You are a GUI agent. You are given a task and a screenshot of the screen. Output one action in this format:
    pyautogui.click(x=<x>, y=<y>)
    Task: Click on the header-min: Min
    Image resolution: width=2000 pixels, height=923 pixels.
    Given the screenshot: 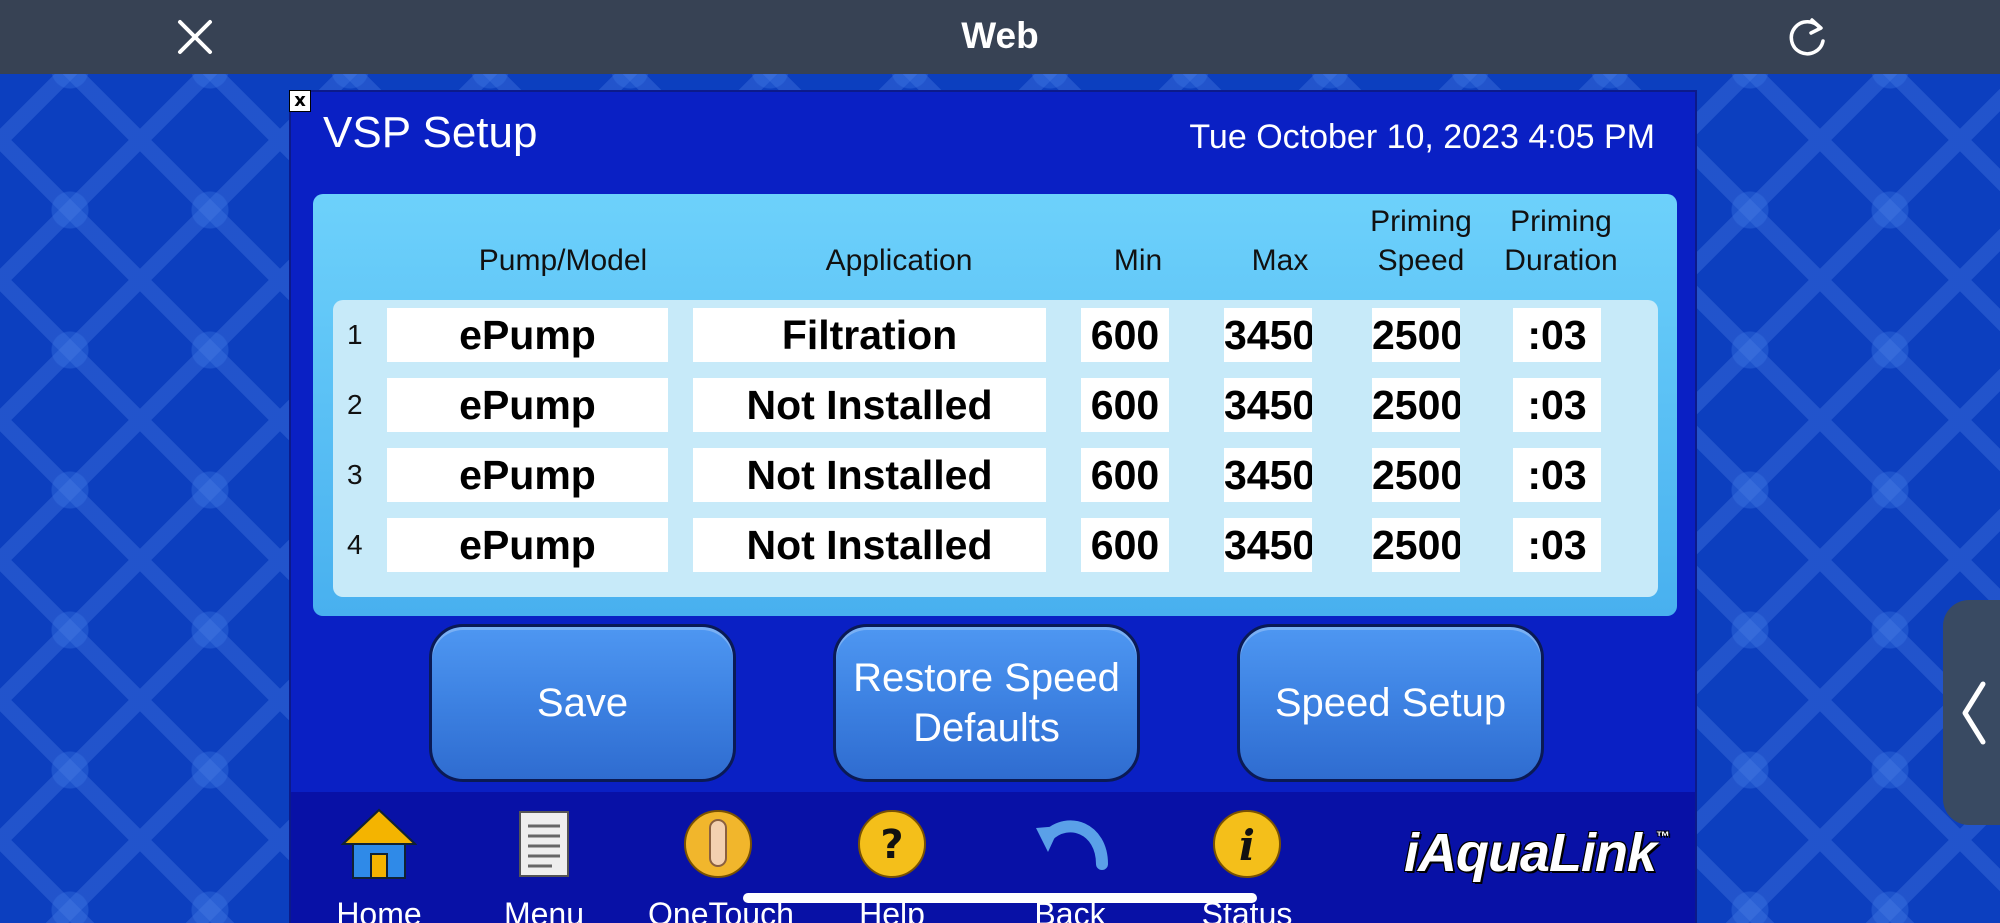 What is the action you would take?
    pyautogui.click(x=1138, y=260)
    